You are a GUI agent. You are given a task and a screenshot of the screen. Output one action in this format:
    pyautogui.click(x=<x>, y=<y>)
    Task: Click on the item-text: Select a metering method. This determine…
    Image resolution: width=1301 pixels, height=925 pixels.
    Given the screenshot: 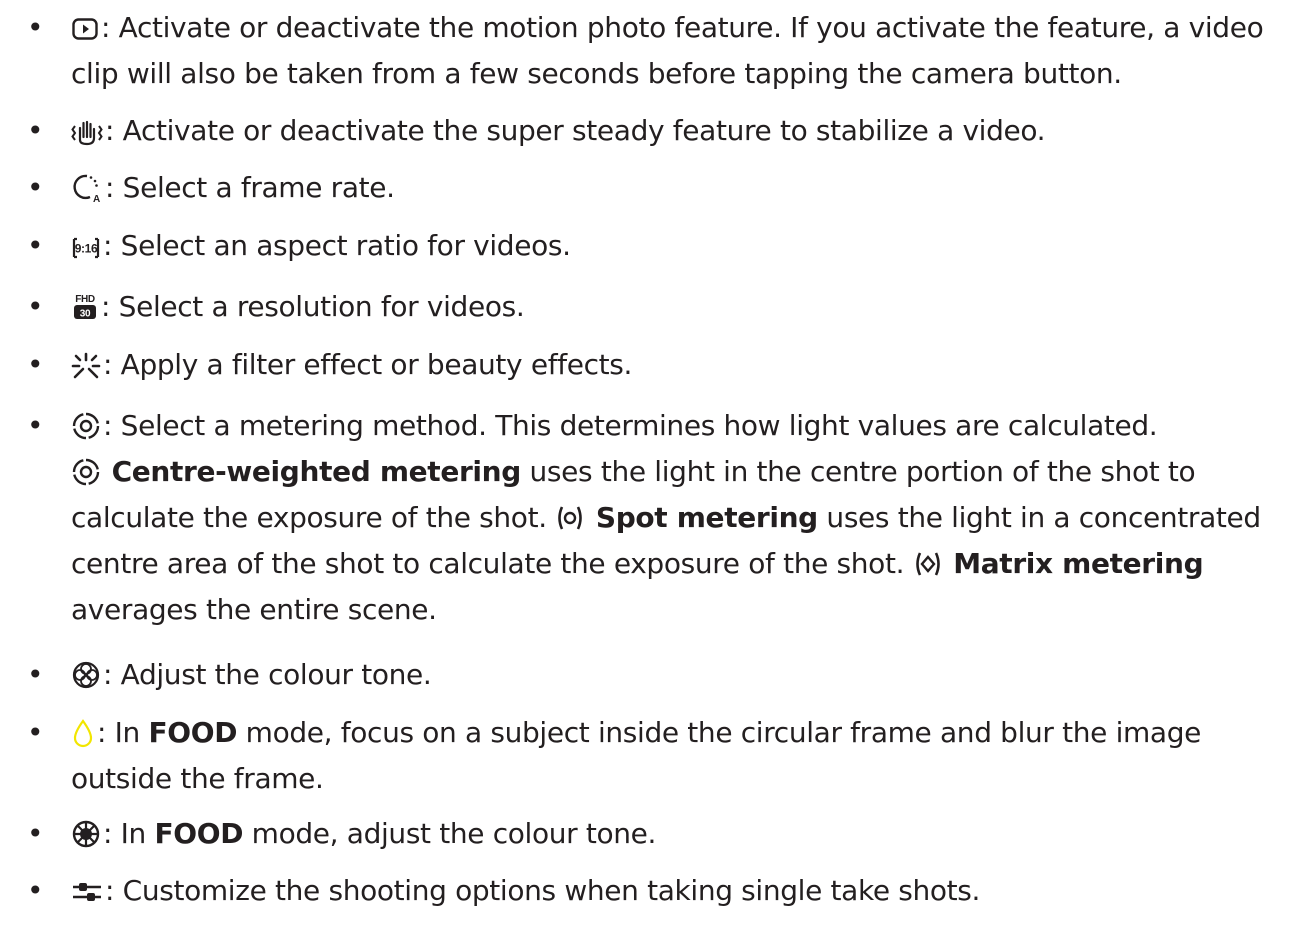 What is the action you would take?
    pyautogui.click(x=639, y=425)
    